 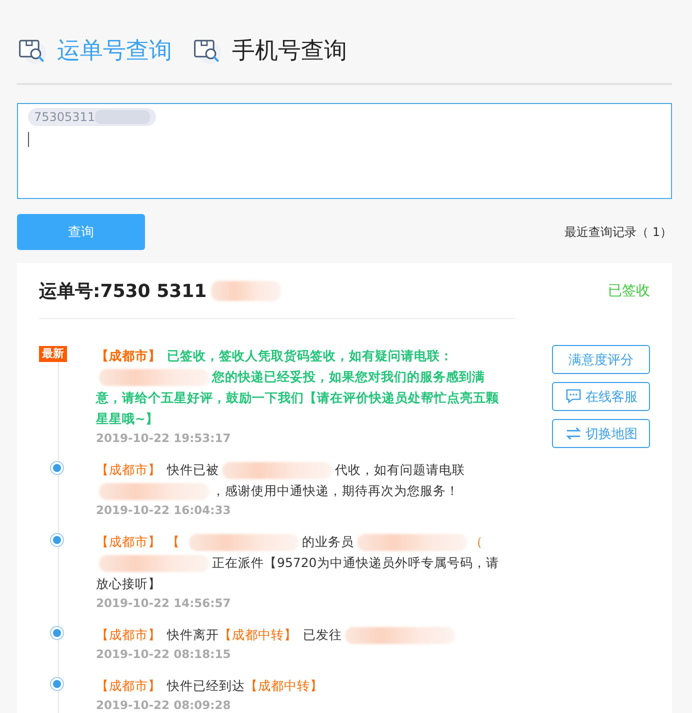 What do you see at coordinates (164, 654) in the screenshot?
I see `event-time: 2019-10-22 08:18:15` at bounding box center [164, 654].